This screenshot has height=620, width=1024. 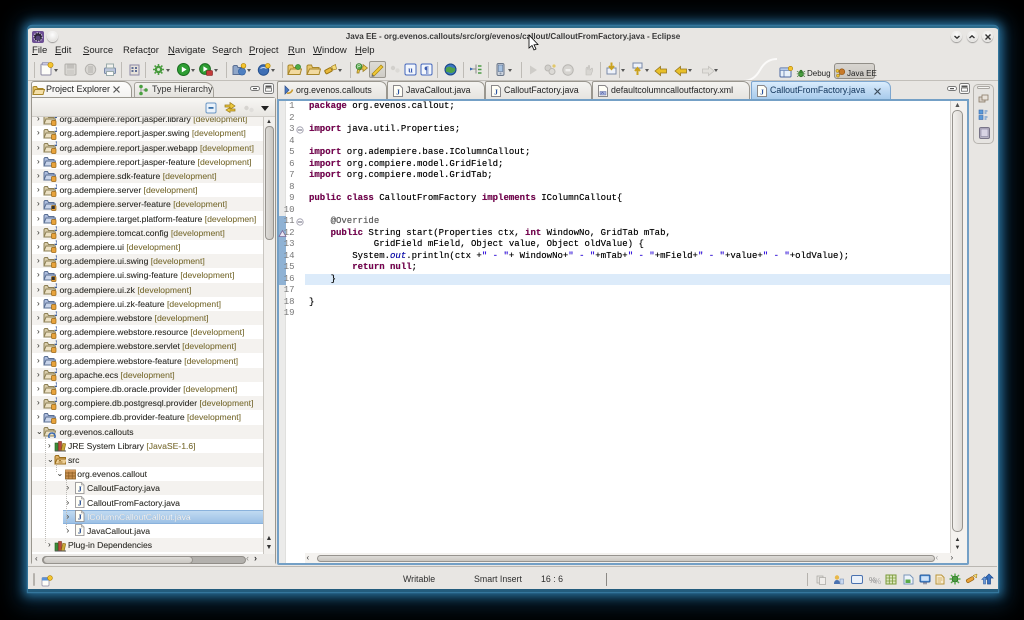 What do you see at coordinates (410, 70) in the screenshot?
I see `svg-text: u` at bounding box center [410, 70].